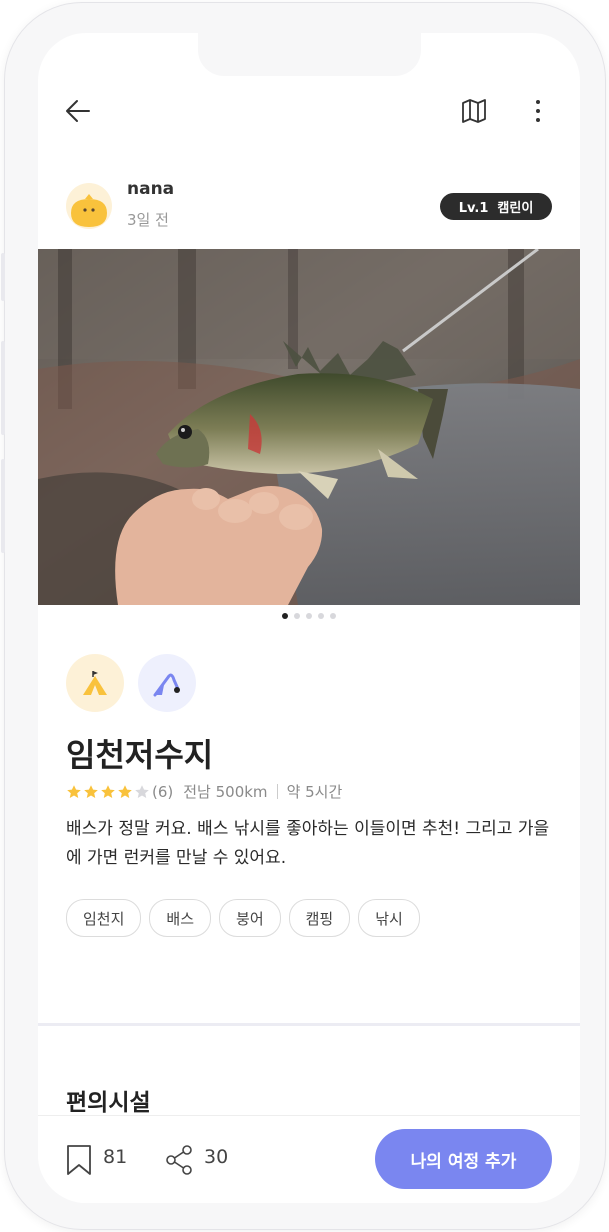 Image resolution: width=609 pixels, height=1232 pixels. I want to click on category-fishing, so click(167, 683).